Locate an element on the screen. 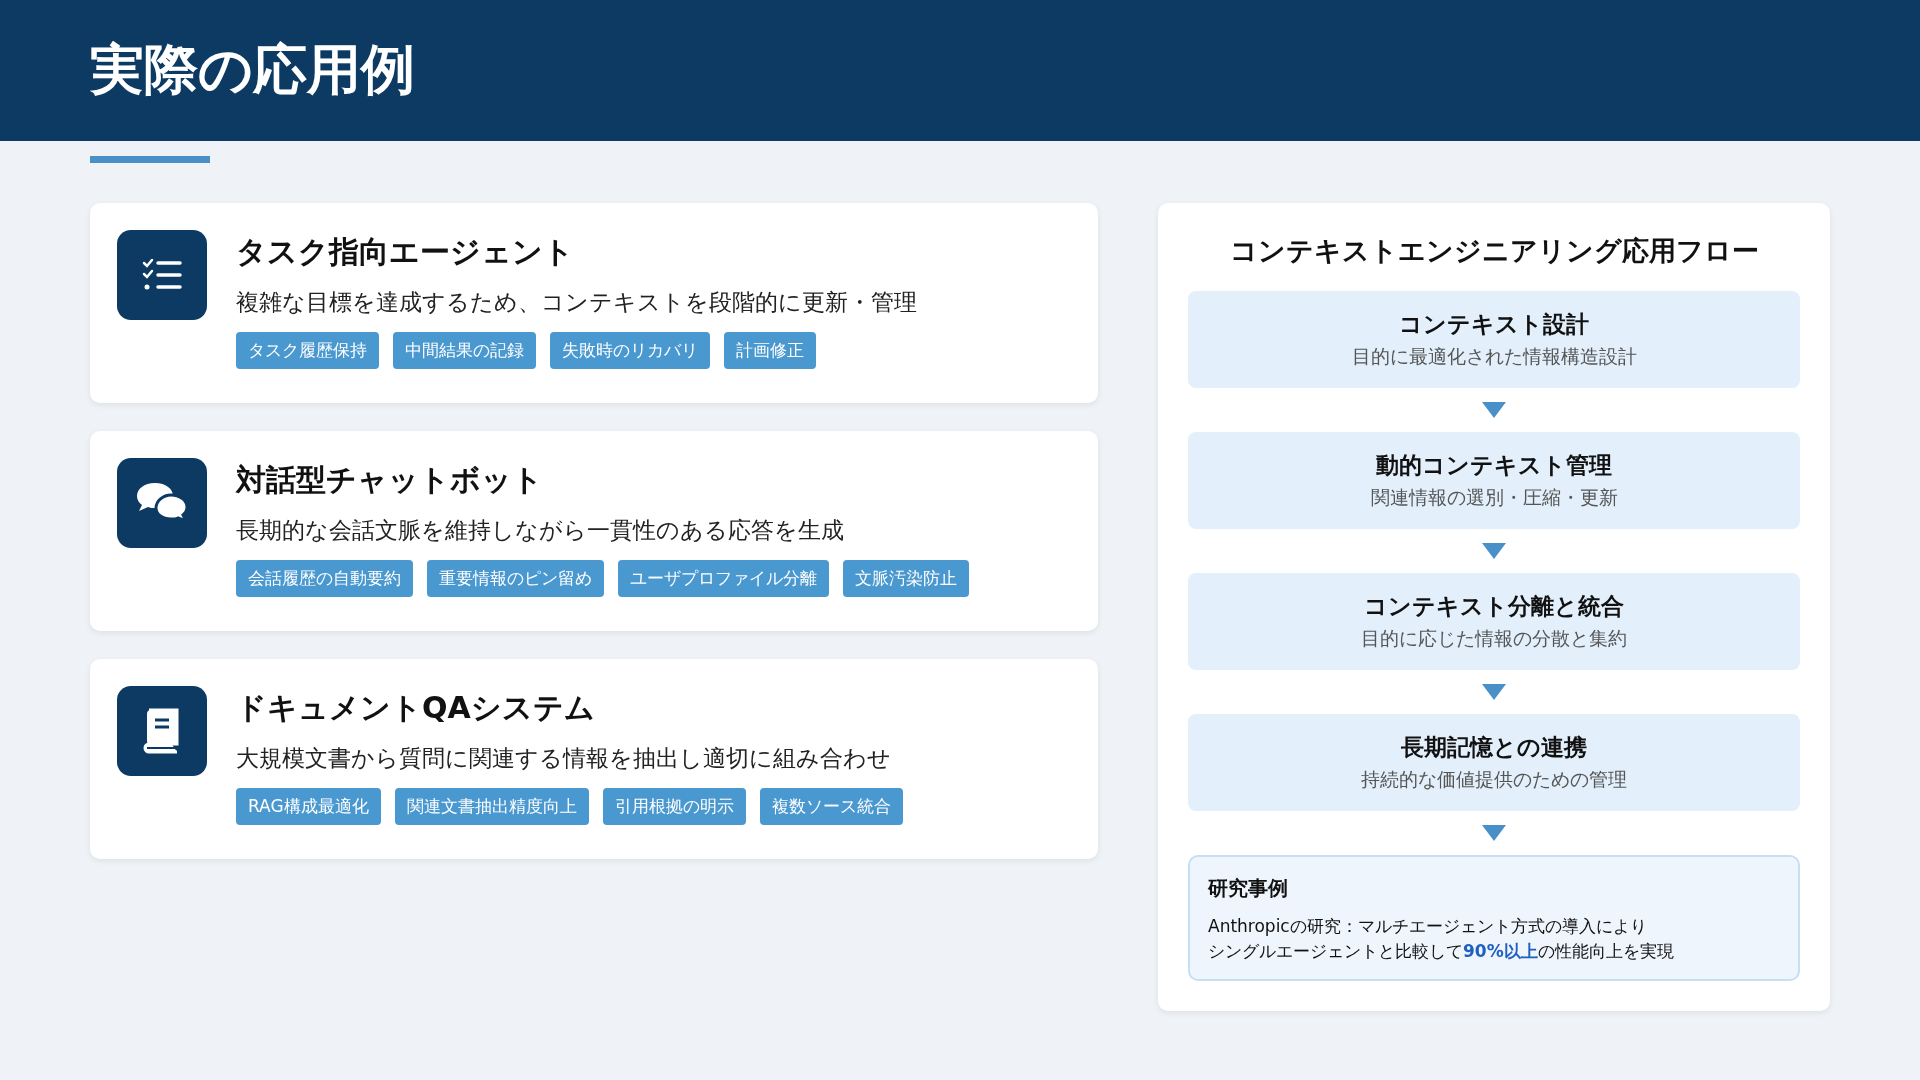  flow-title: コンテキストエンジニアリング応用フロー is located at coordinates (1494, 251).